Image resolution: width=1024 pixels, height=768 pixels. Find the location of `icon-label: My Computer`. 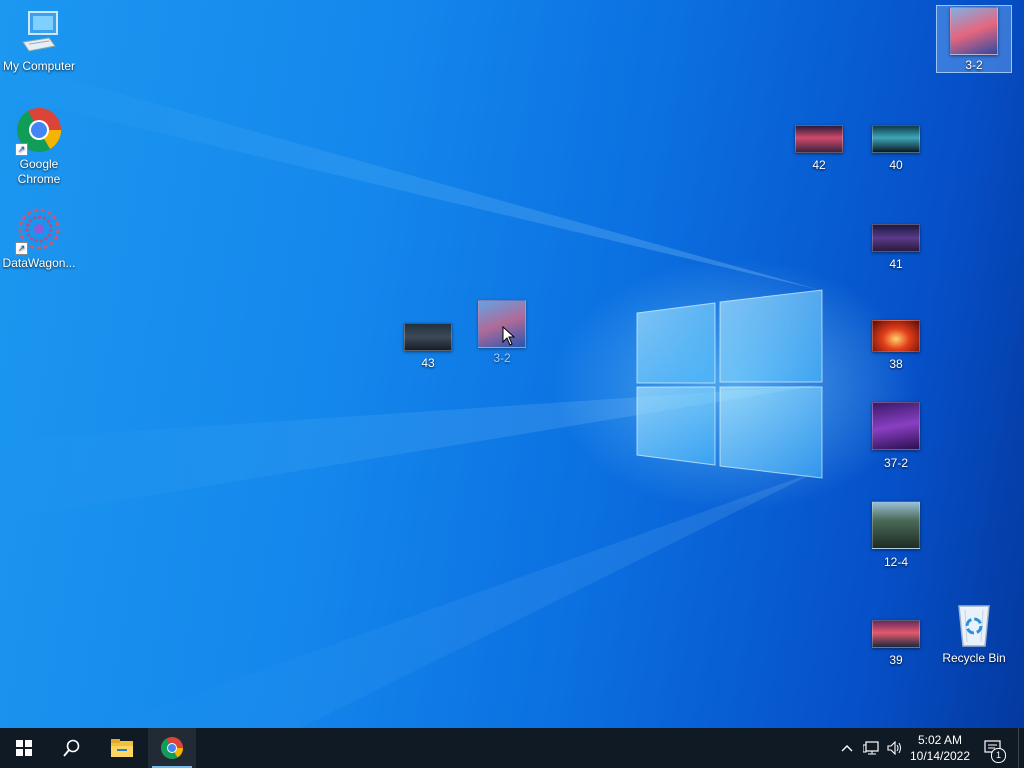

icon-label: My Computer is located at coordinates (39, 66).